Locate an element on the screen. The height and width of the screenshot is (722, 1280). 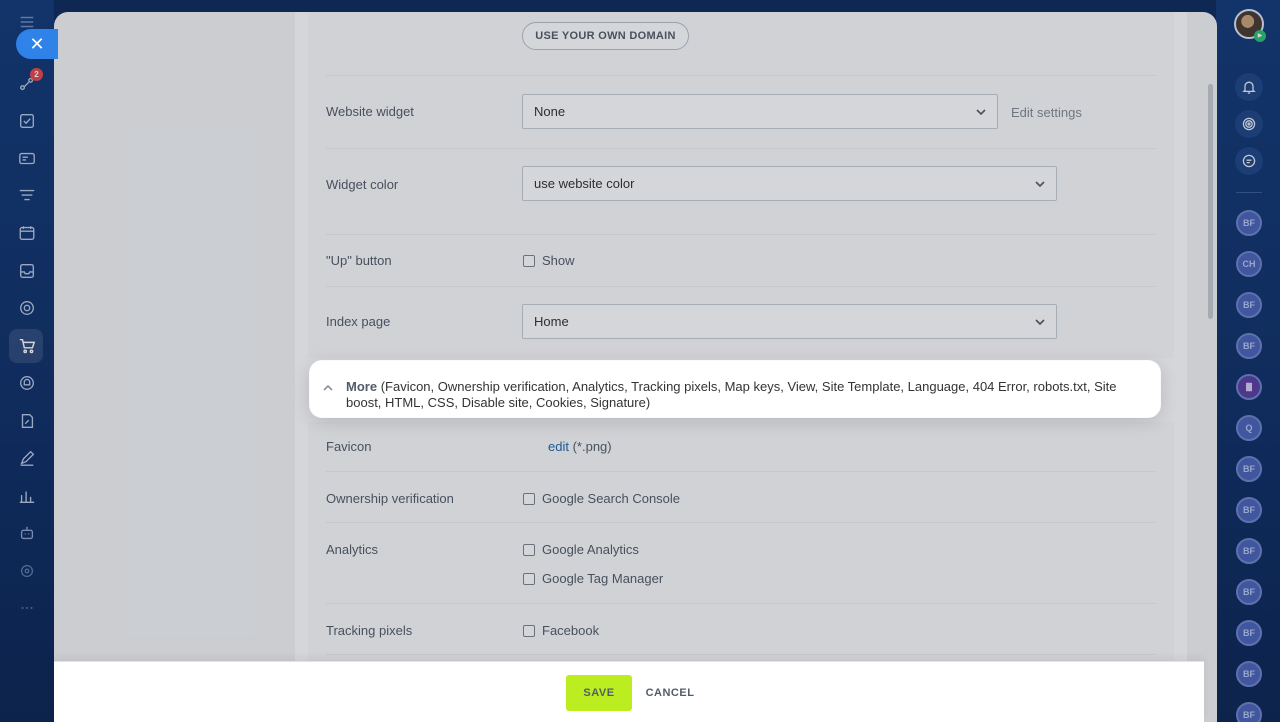
facebook-pixel-checkbox: Facebook is located at coordinates (561, 630).